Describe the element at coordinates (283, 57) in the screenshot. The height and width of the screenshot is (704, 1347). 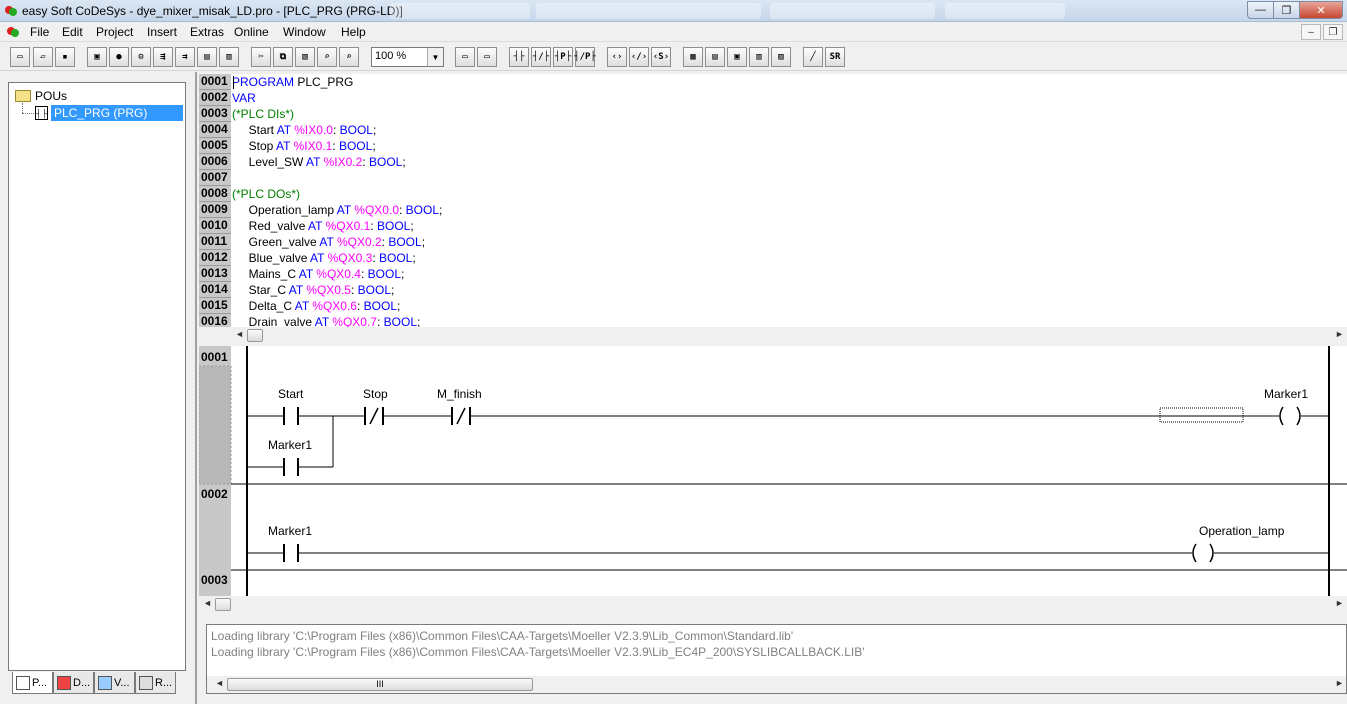
I see `copy-icon: ⧉` at that location.